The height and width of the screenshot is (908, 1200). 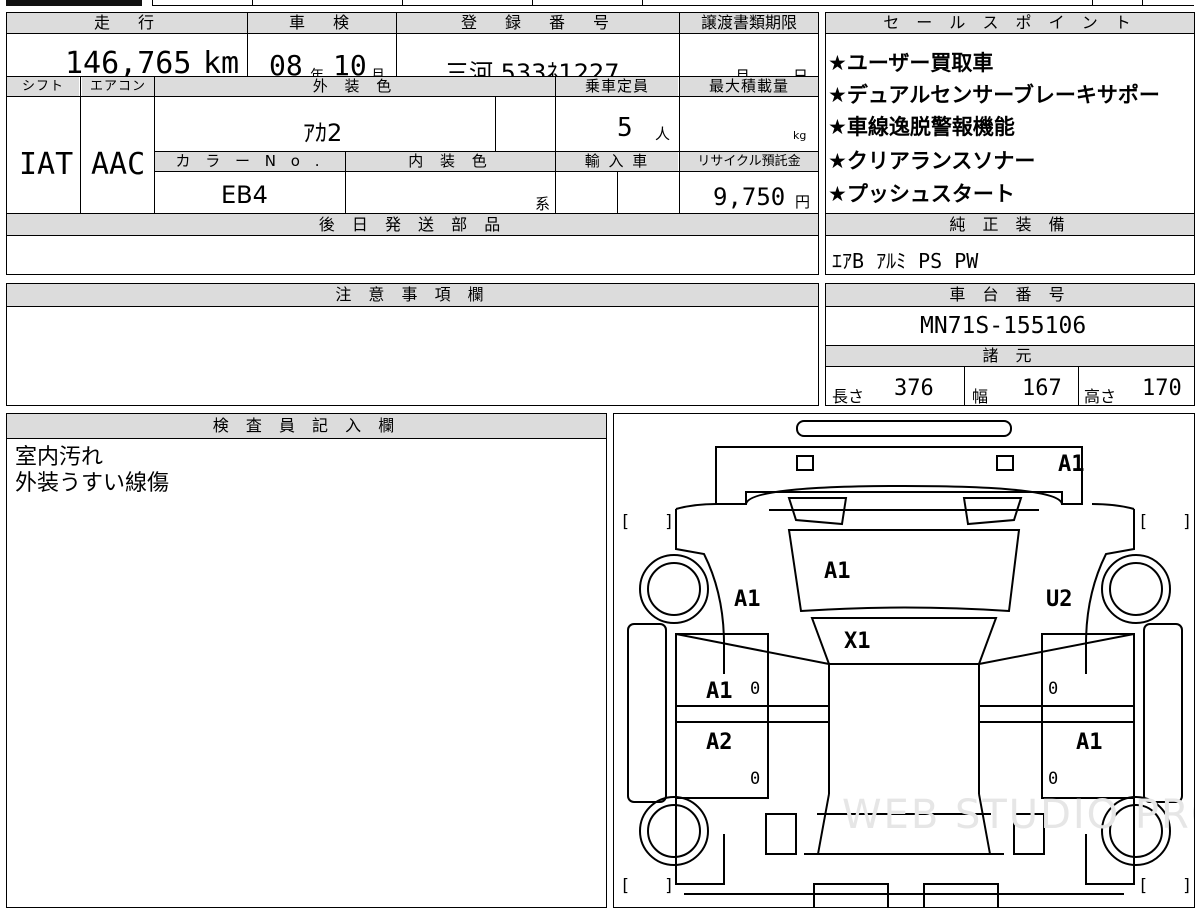 I want to click on color-no-value: EB4, so click(x=244, y=195).